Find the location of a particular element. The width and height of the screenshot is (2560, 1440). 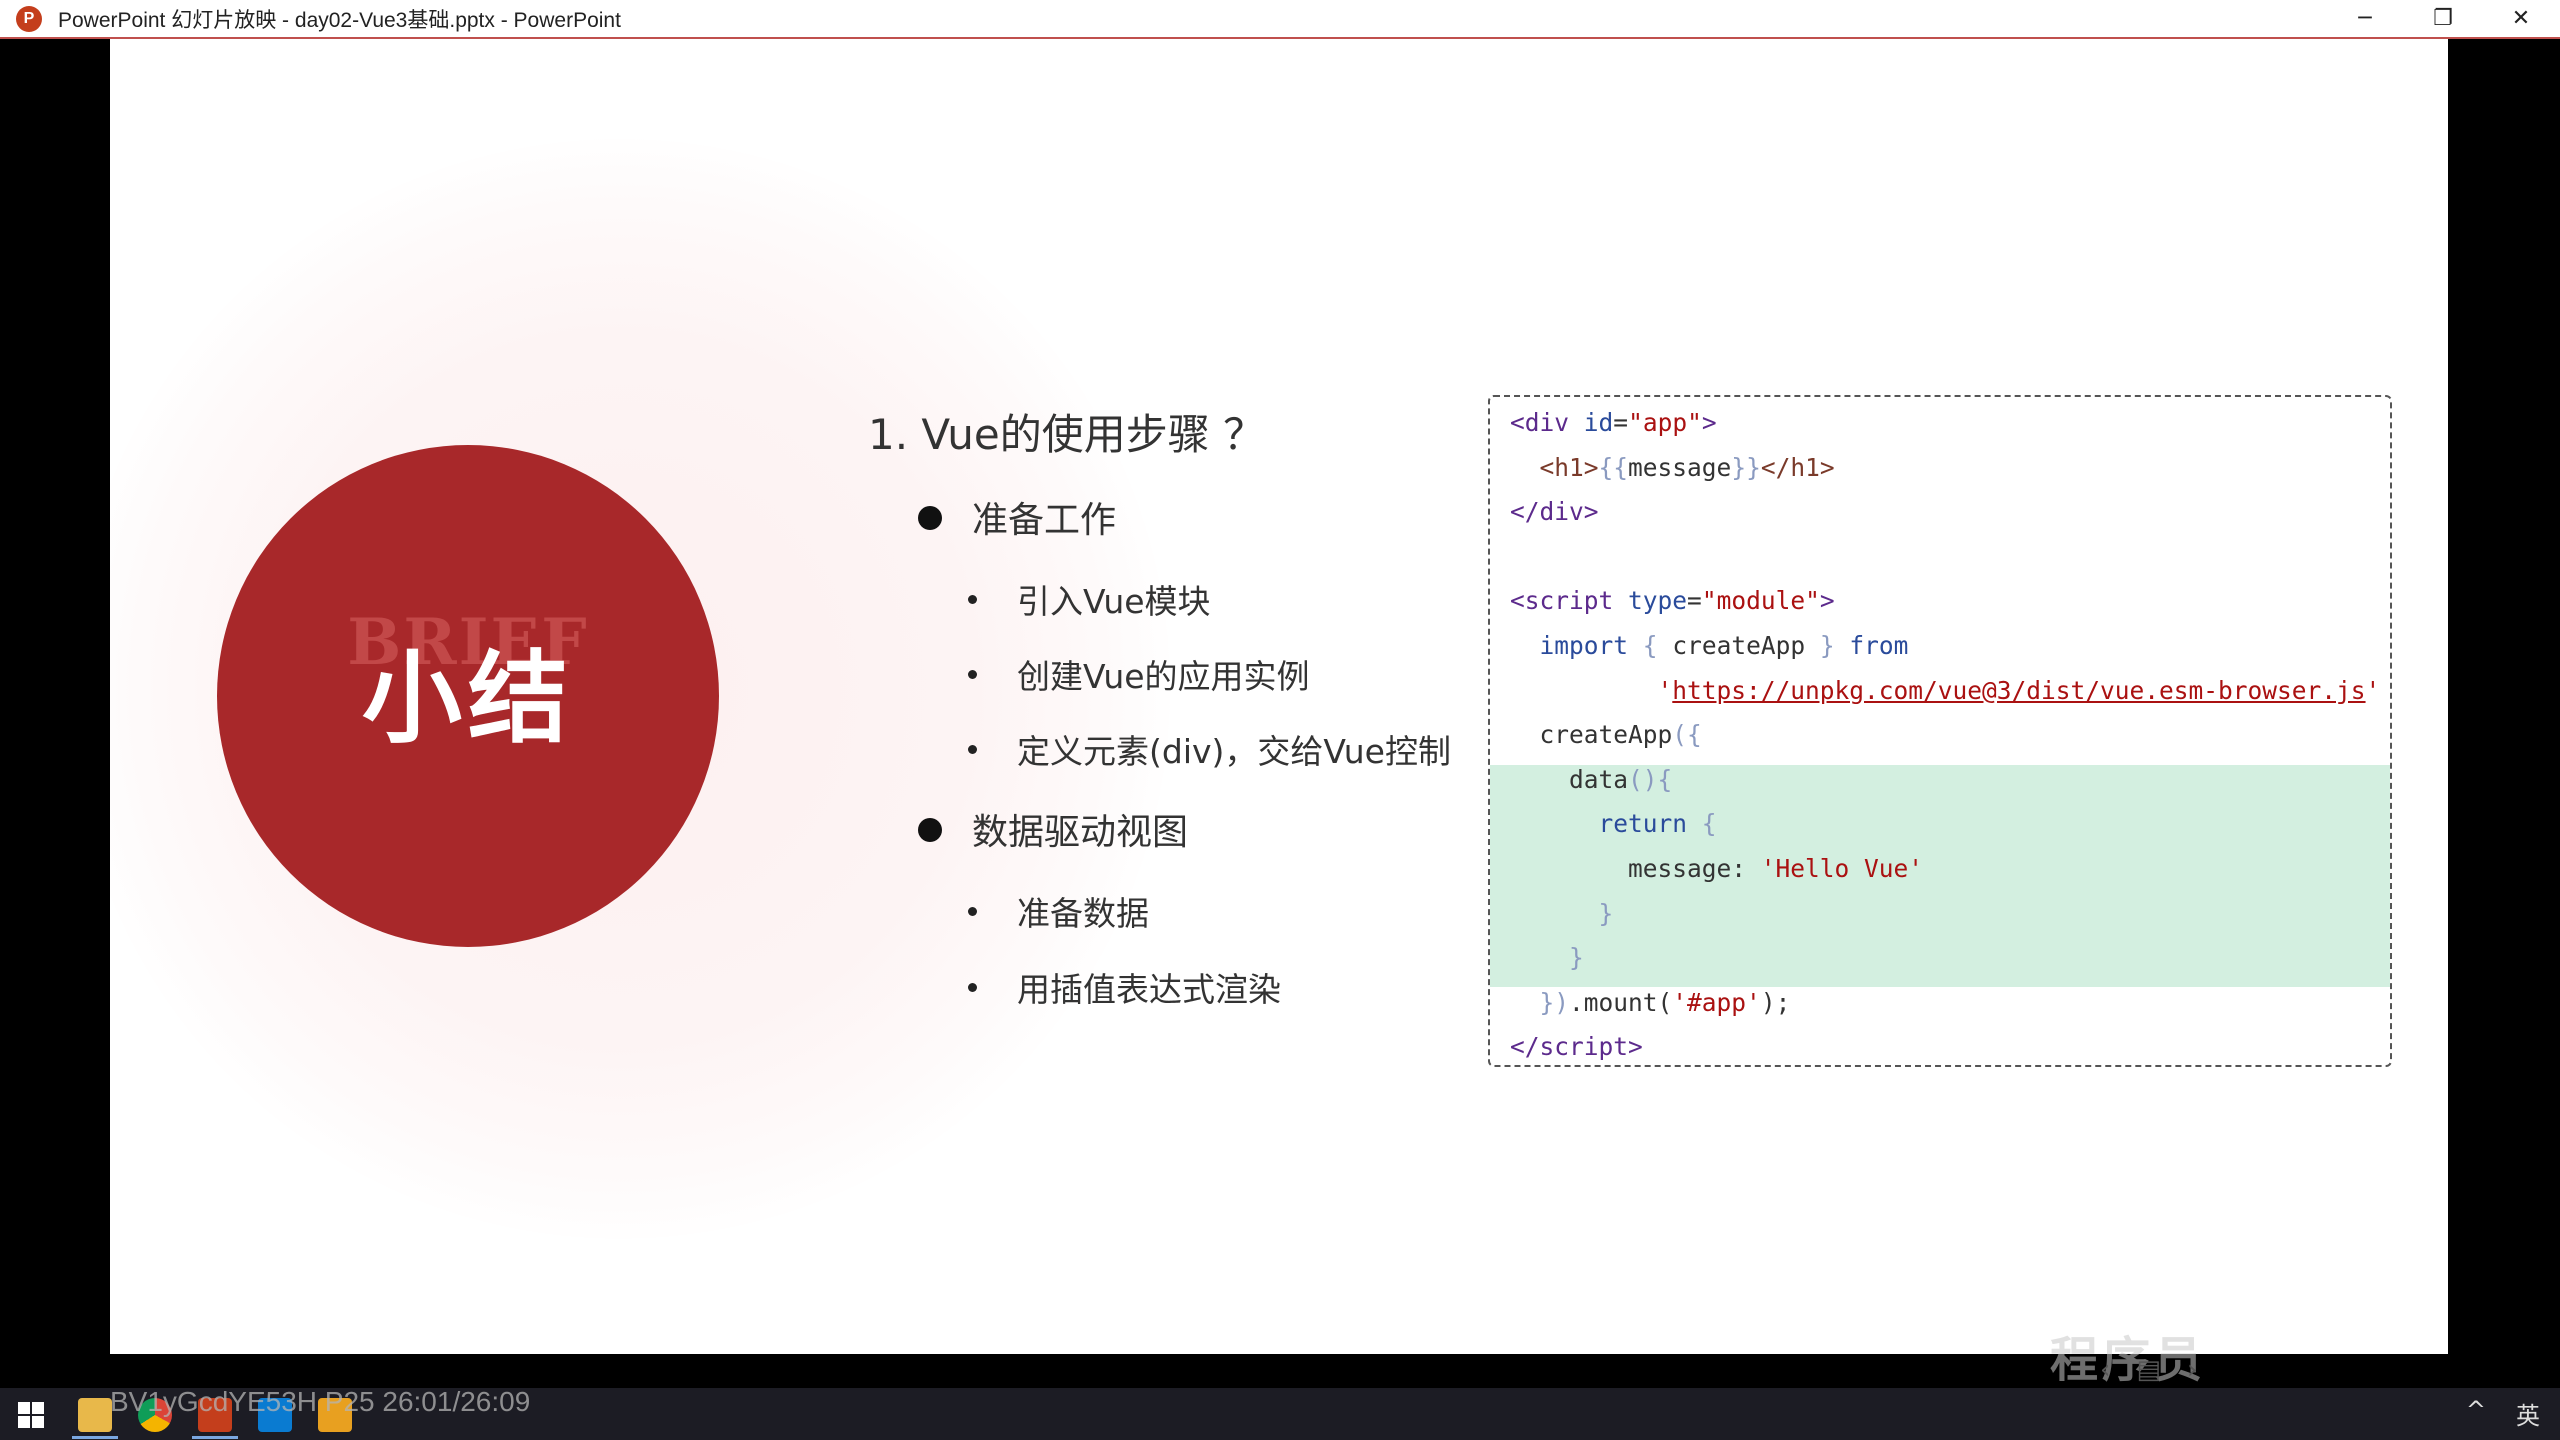

section-heading: 数据驱动视图 is located at coordinates (1053, 829).